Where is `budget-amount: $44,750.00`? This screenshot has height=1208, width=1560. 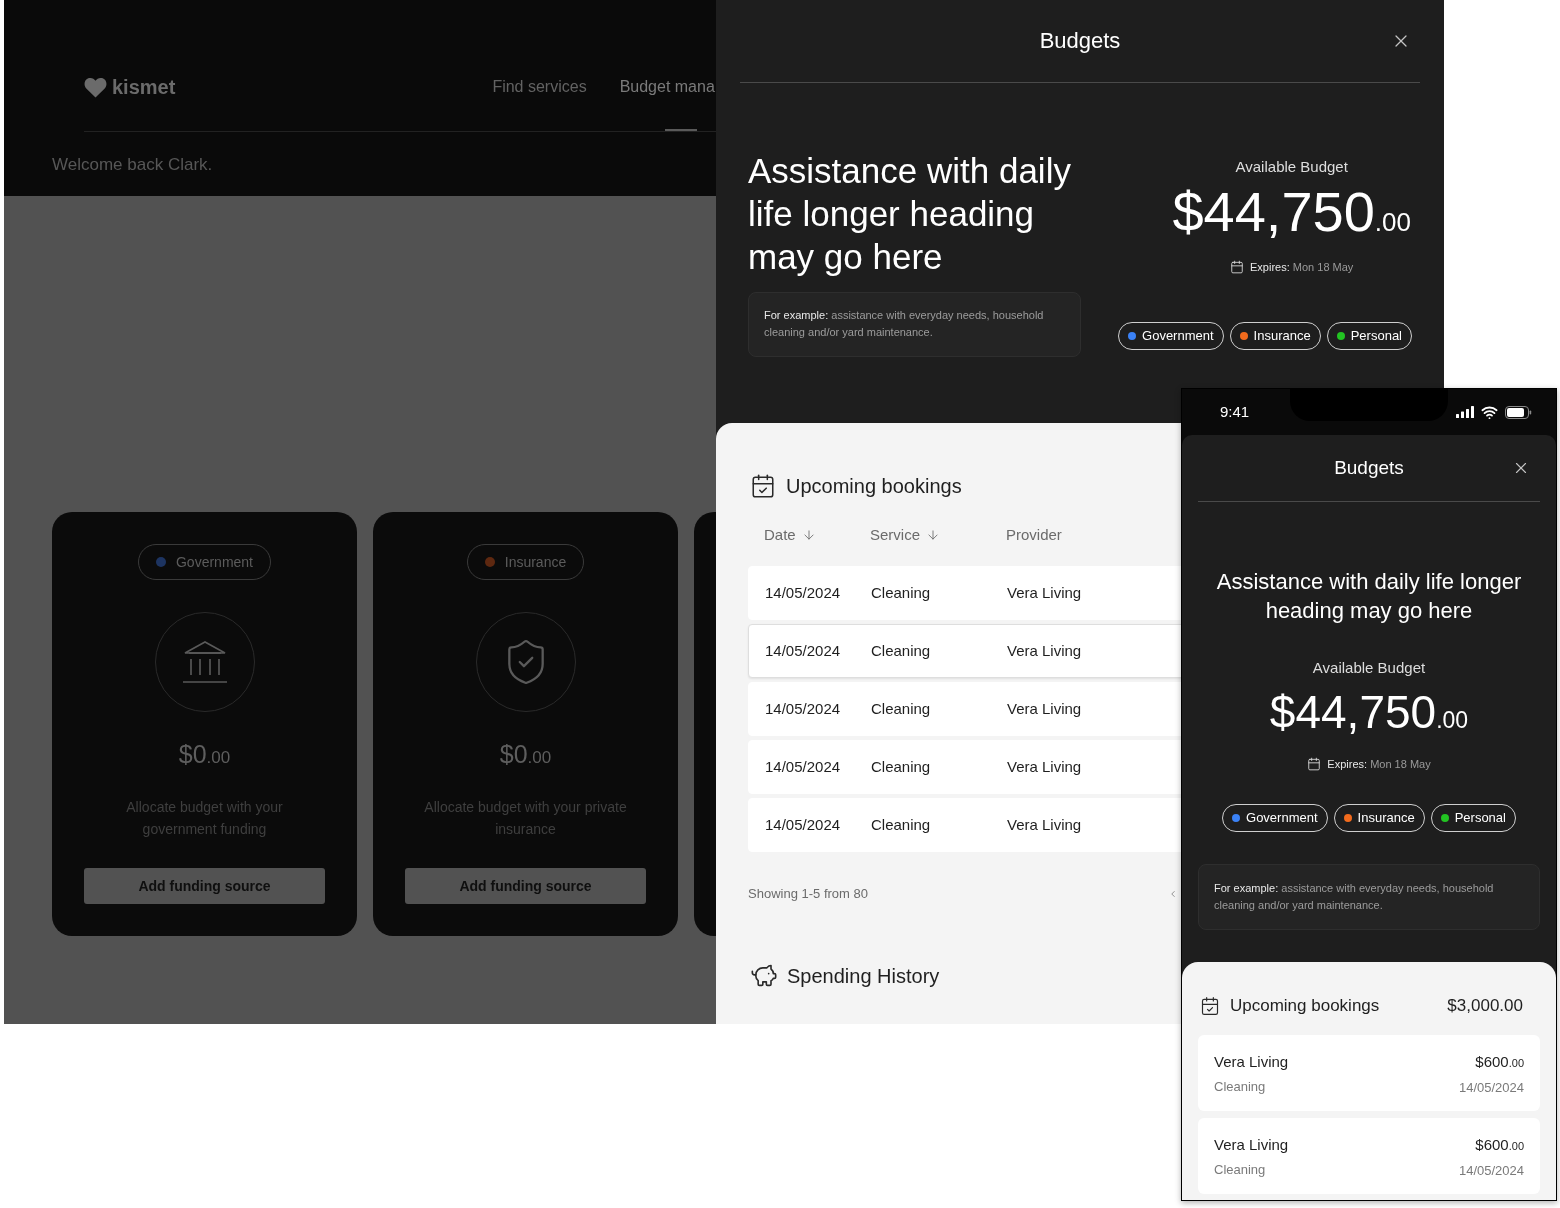 budget-amount: $44,750.00 is located at coordinates (1291, 213).